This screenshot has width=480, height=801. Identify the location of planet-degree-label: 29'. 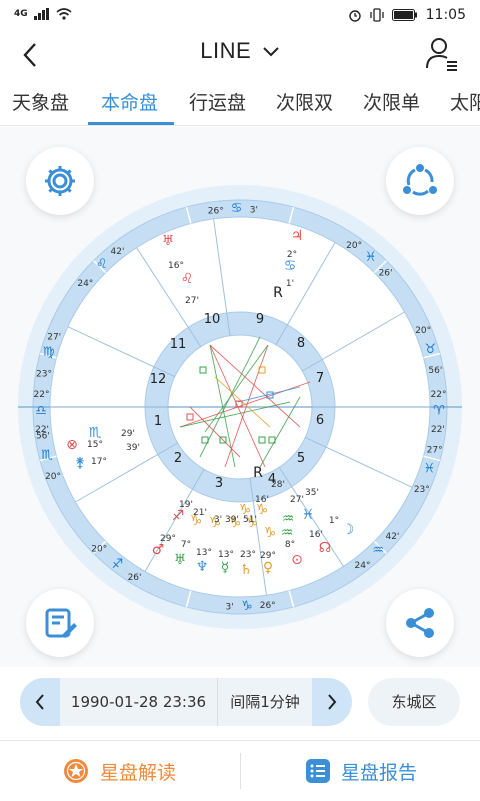
(128, 434).